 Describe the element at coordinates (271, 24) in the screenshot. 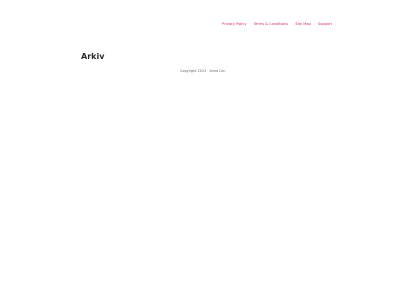

I see `terms-and-conditions-link: Terms & Conditions` at that location.